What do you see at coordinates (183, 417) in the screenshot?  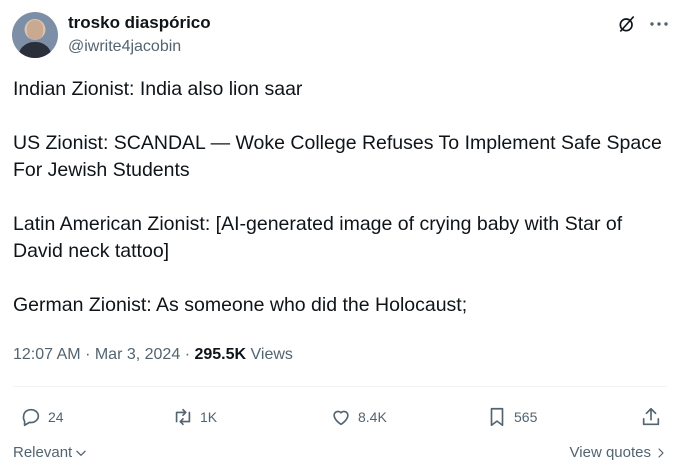 I see `repost-icon` at bounding box center [183, 417].